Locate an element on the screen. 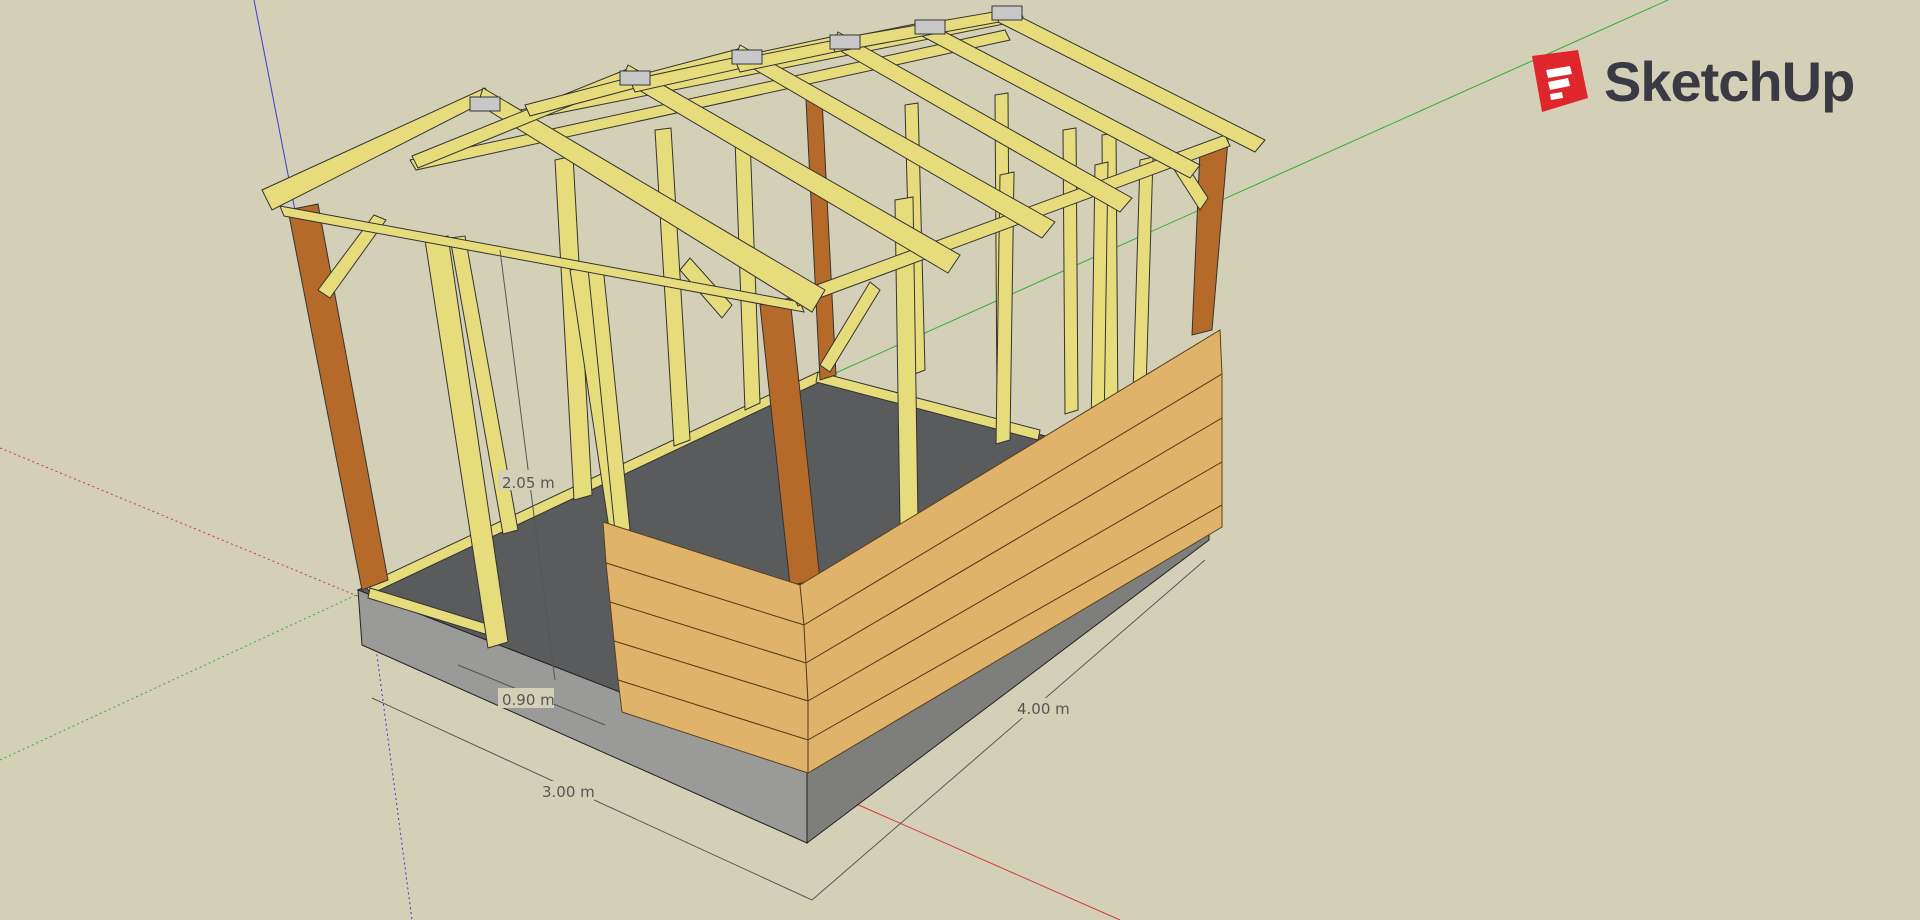 The width and height of the screenshot is (1920, 920). dimension-height: 2.05 m is located at coordinates (528, 483).